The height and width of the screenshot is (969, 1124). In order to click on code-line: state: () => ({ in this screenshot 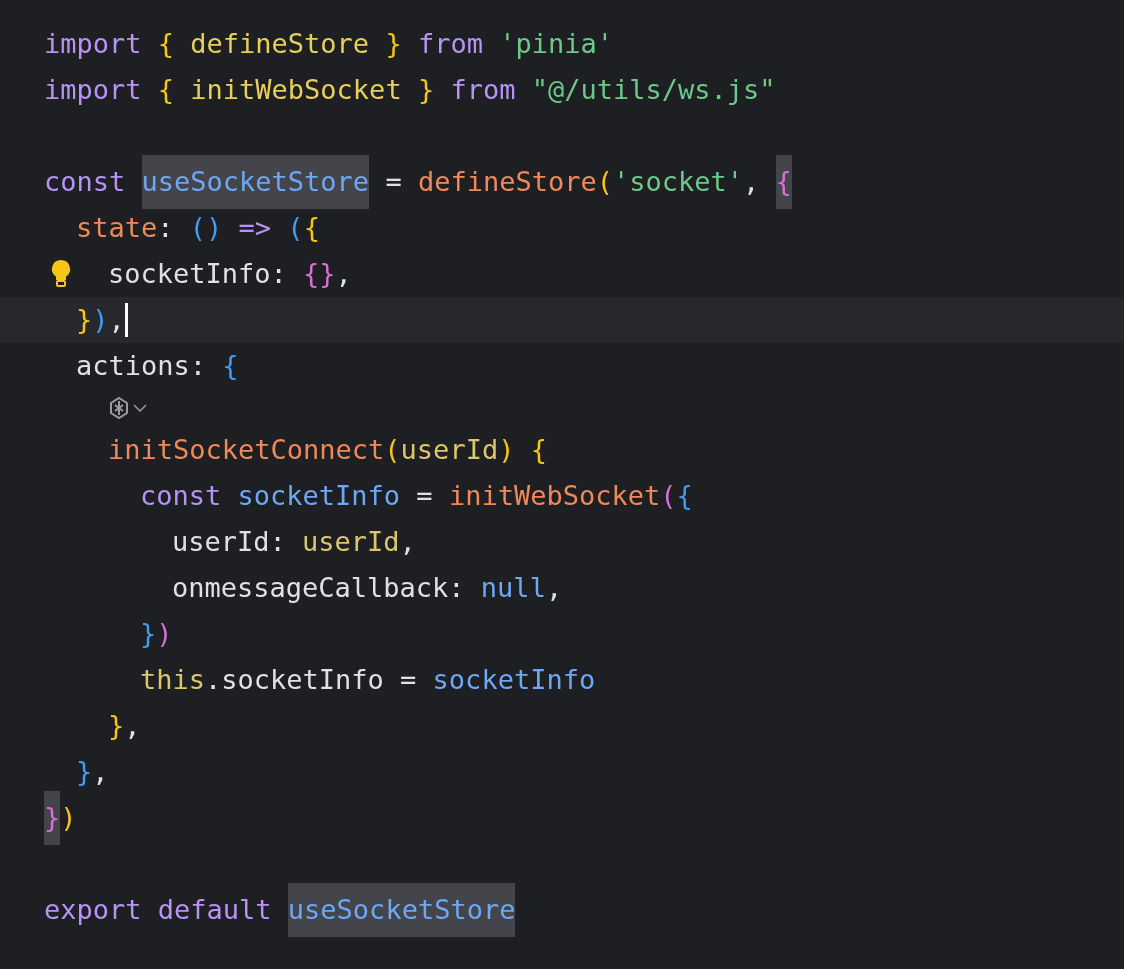, I will do `click(198, 227)`.